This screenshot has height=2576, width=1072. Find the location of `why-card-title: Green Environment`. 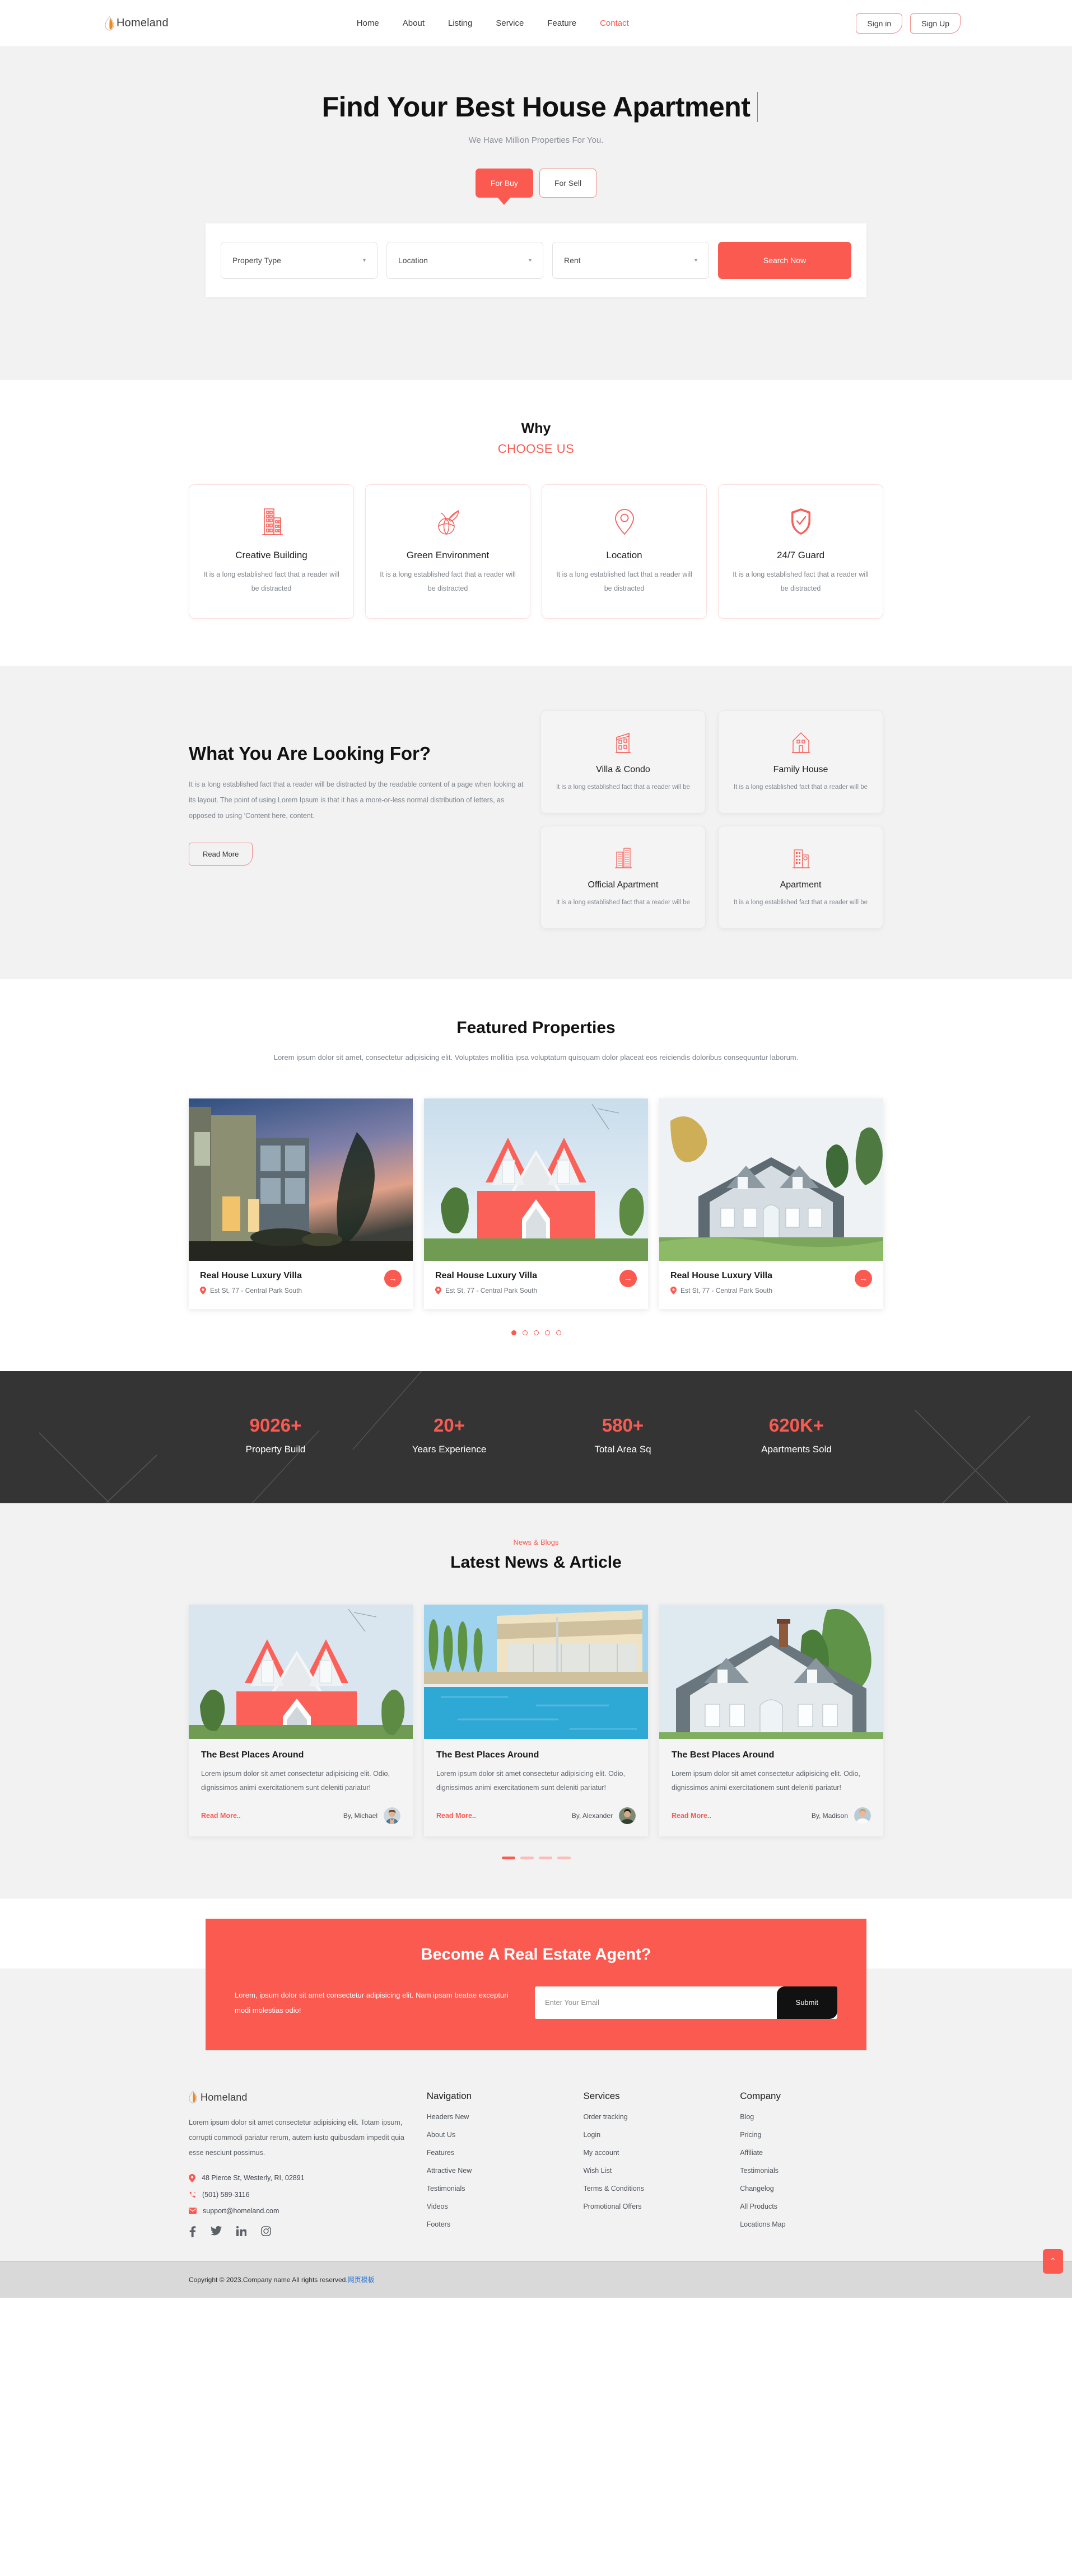

why-card-title: Green Environment is located at coordinates (448, 555).